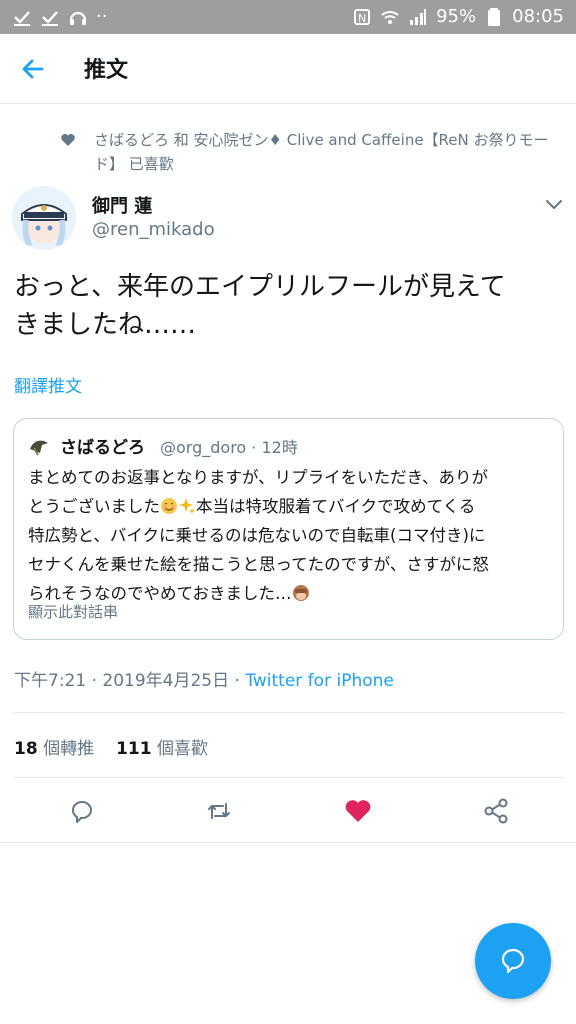 This screenshot has width=576, height=1024. I want to click on sparkles-emoji-icon, so click(187, 506).